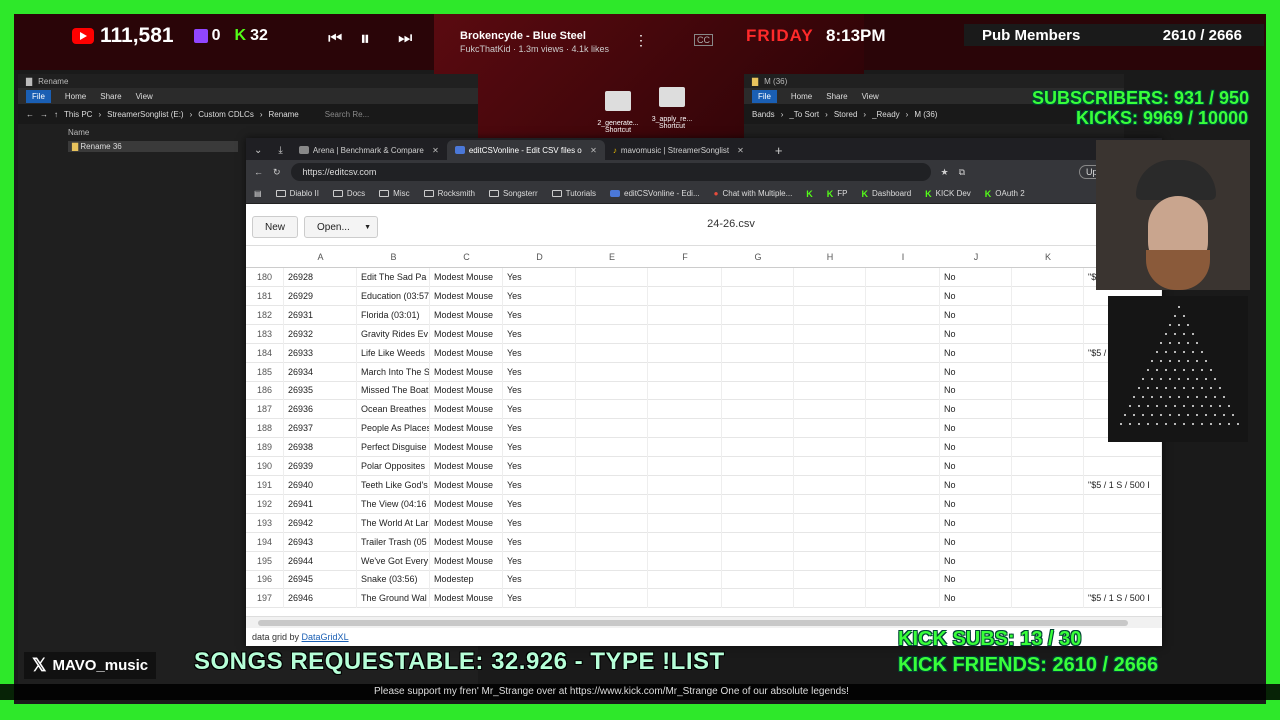 Image resolution: width=1280 pixels, height=720 pixels. What do you see at coordinates (804, 114) in the screenshot?
I see `path-segment: _To Sort` at bounding box center [804, 114].